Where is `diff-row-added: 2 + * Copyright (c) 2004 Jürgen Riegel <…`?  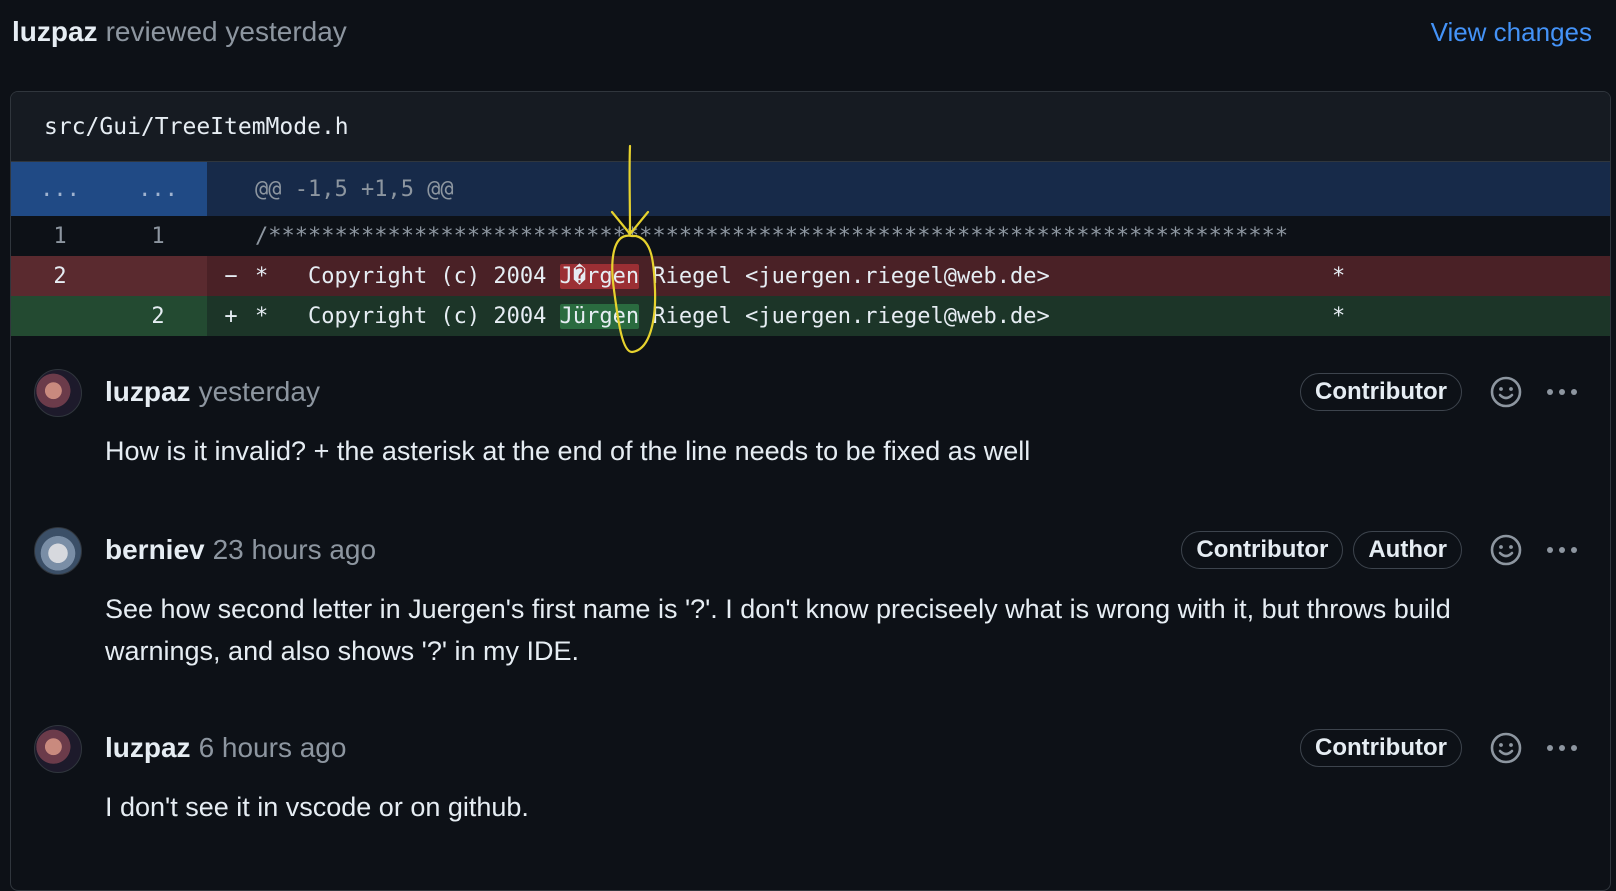 diff-row-added: 2 + * Copyright (c) 2004 Jürgen Riegel <… is located at coordinates (810, 316).